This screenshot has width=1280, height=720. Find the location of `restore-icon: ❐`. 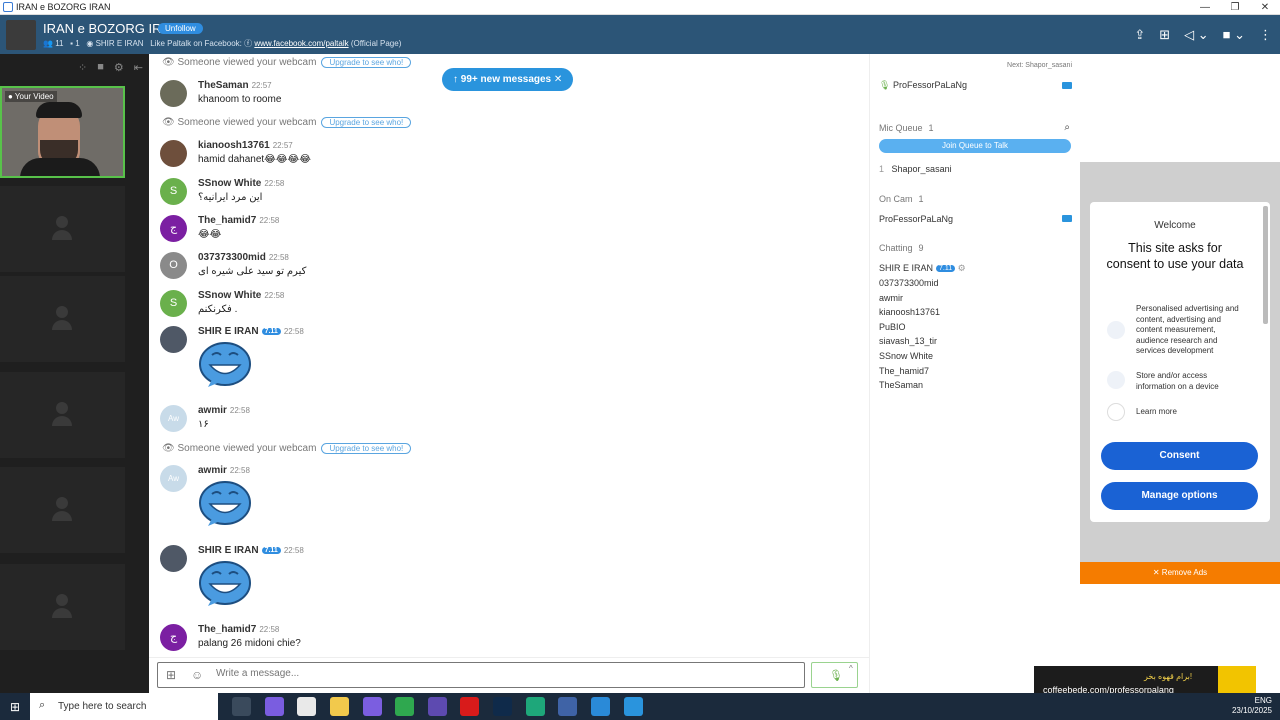

restore-icon: ❐ is located at coordinates (1235, 7).